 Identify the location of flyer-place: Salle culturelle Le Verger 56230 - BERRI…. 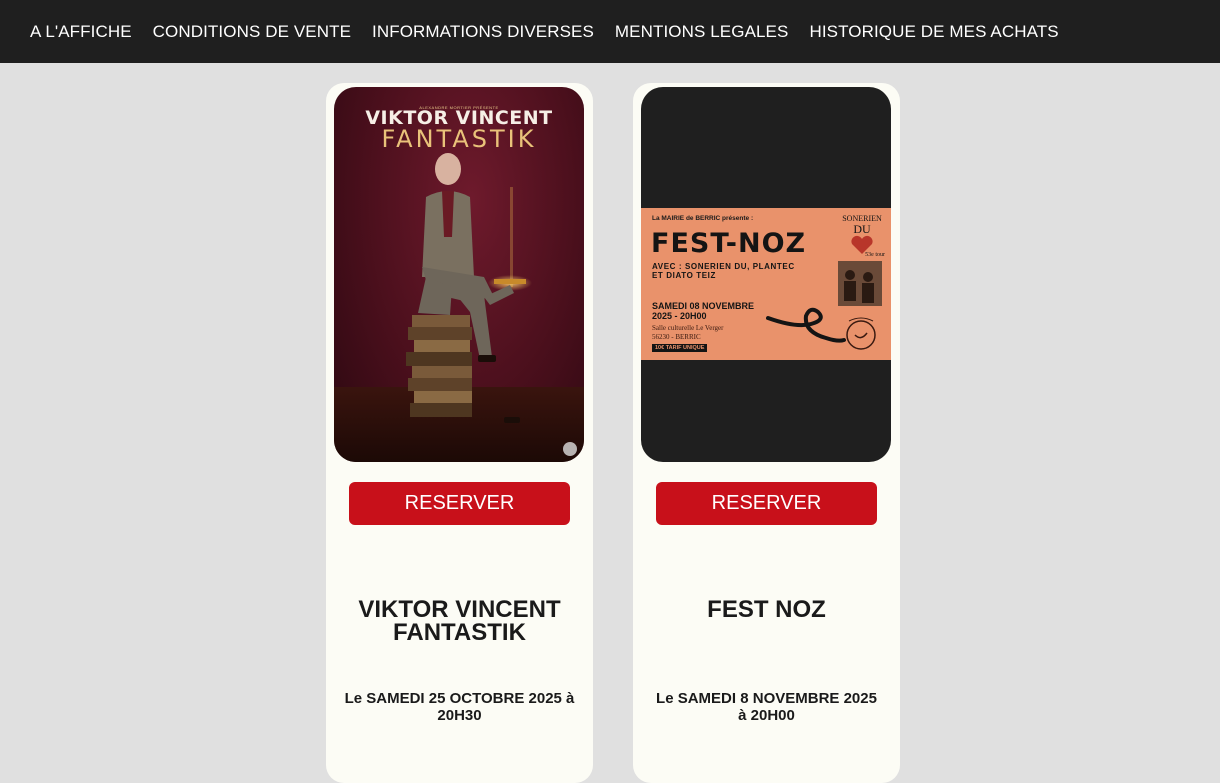
(687, 333).